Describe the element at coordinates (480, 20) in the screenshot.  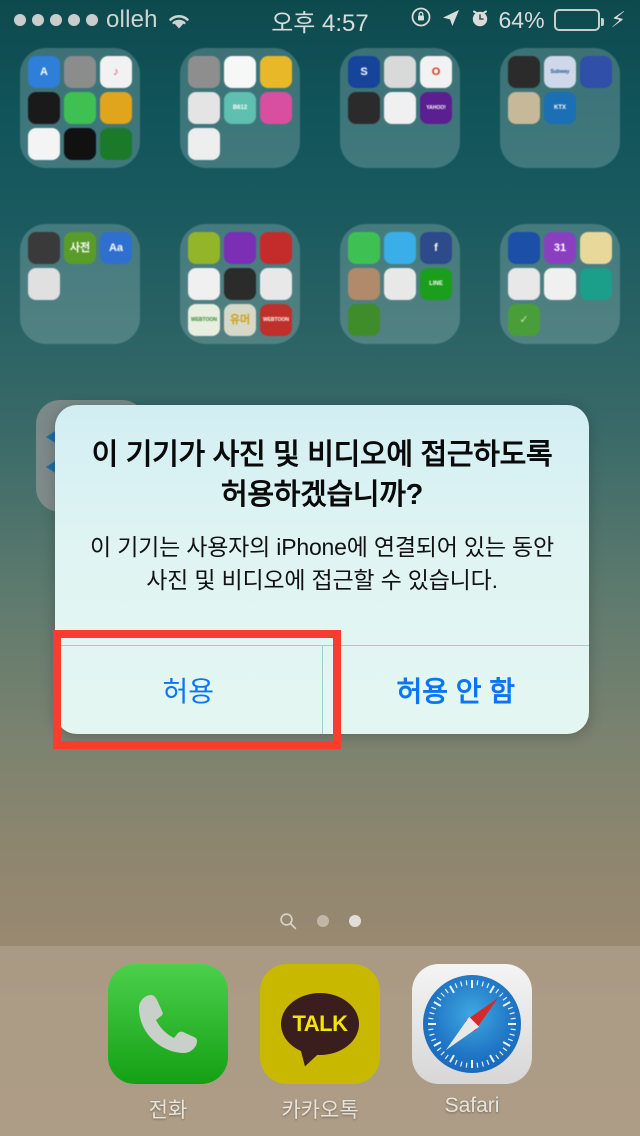
I see `alarm-clock-icon` at that location.